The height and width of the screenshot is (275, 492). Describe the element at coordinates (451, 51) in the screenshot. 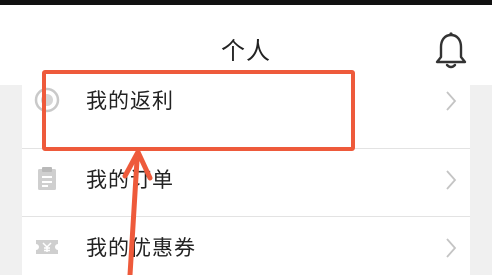

I see `bell-icon` at that location.